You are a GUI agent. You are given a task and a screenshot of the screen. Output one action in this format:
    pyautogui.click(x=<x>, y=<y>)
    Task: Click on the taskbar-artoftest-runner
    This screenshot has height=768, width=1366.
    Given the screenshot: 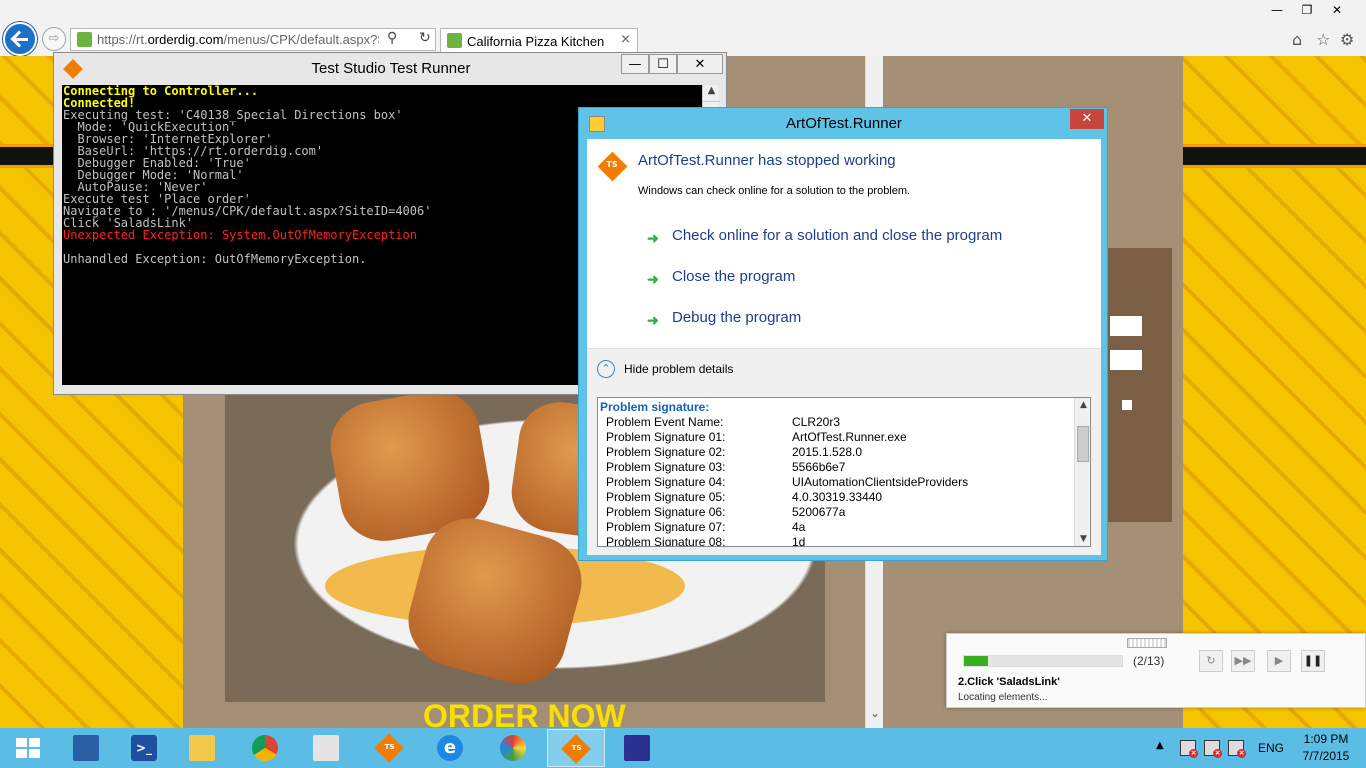 What is the action you would take?
    pyautogui.click(x=638, y=748)
    